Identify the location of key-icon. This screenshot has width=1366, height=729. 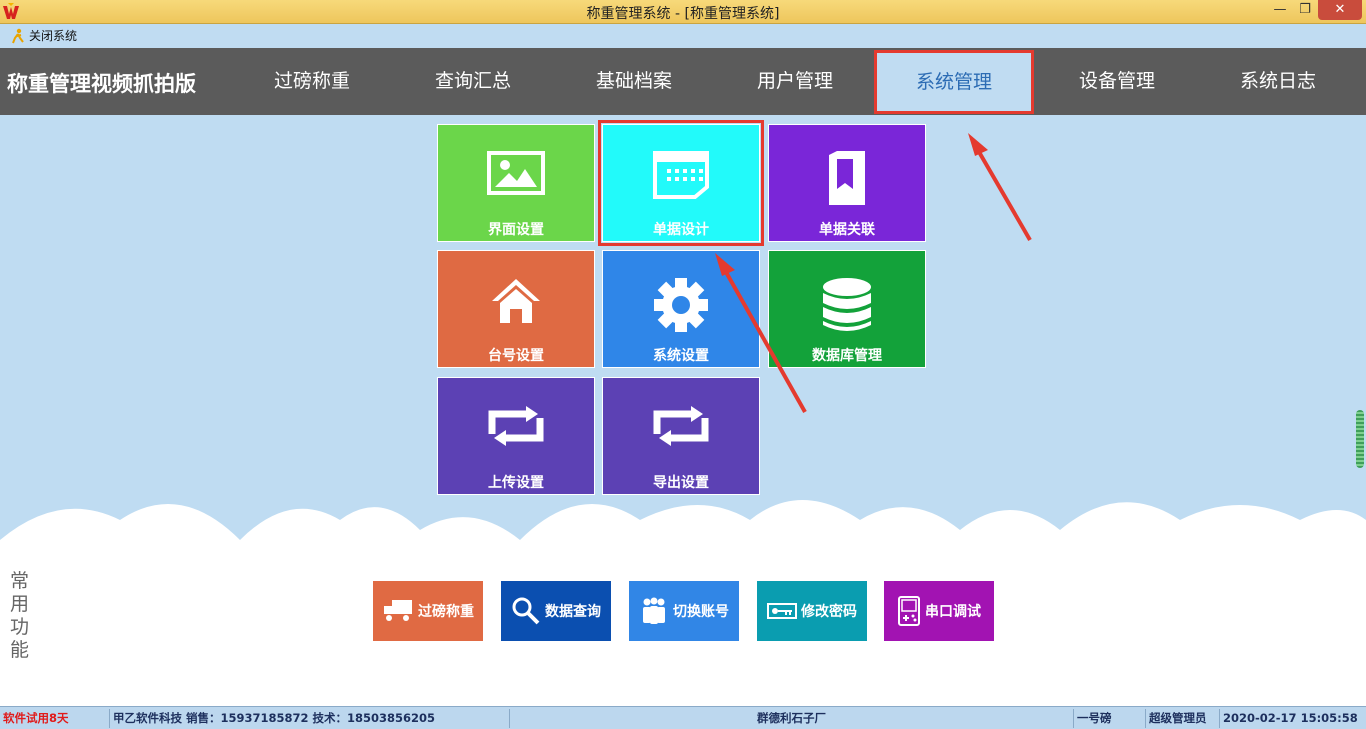
(782, 611).